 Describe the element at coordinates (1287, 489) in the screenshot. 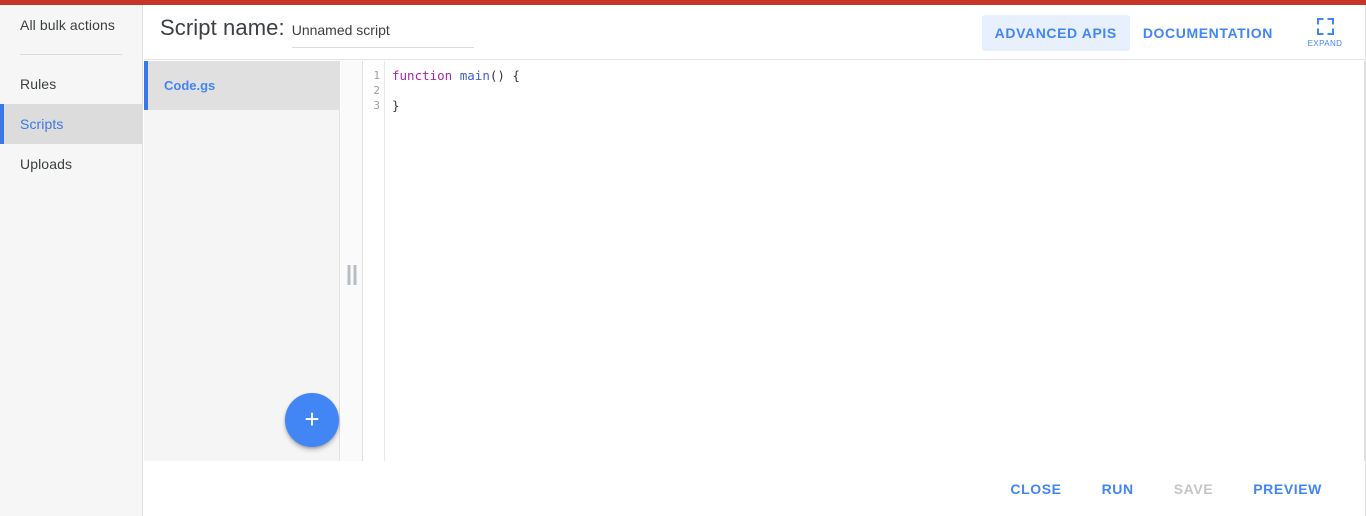

I see `preview-button: PREVIEW` at that location.